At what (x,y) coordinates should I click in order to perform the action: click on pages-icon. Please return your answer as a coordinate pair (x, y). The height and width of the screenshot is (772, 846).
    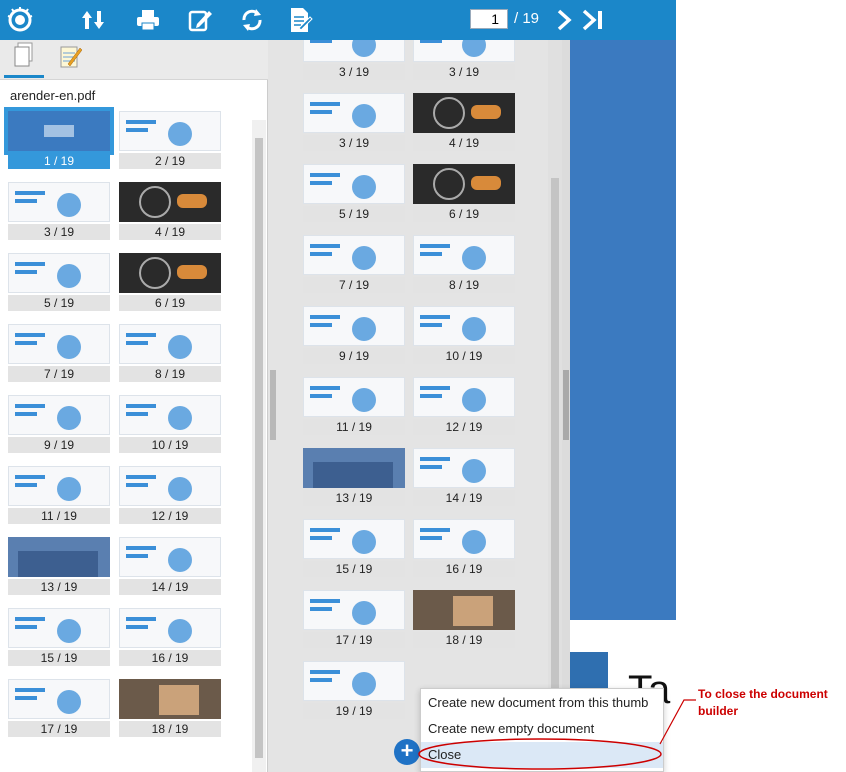
    Looking at the image, I should click on (24, 57).